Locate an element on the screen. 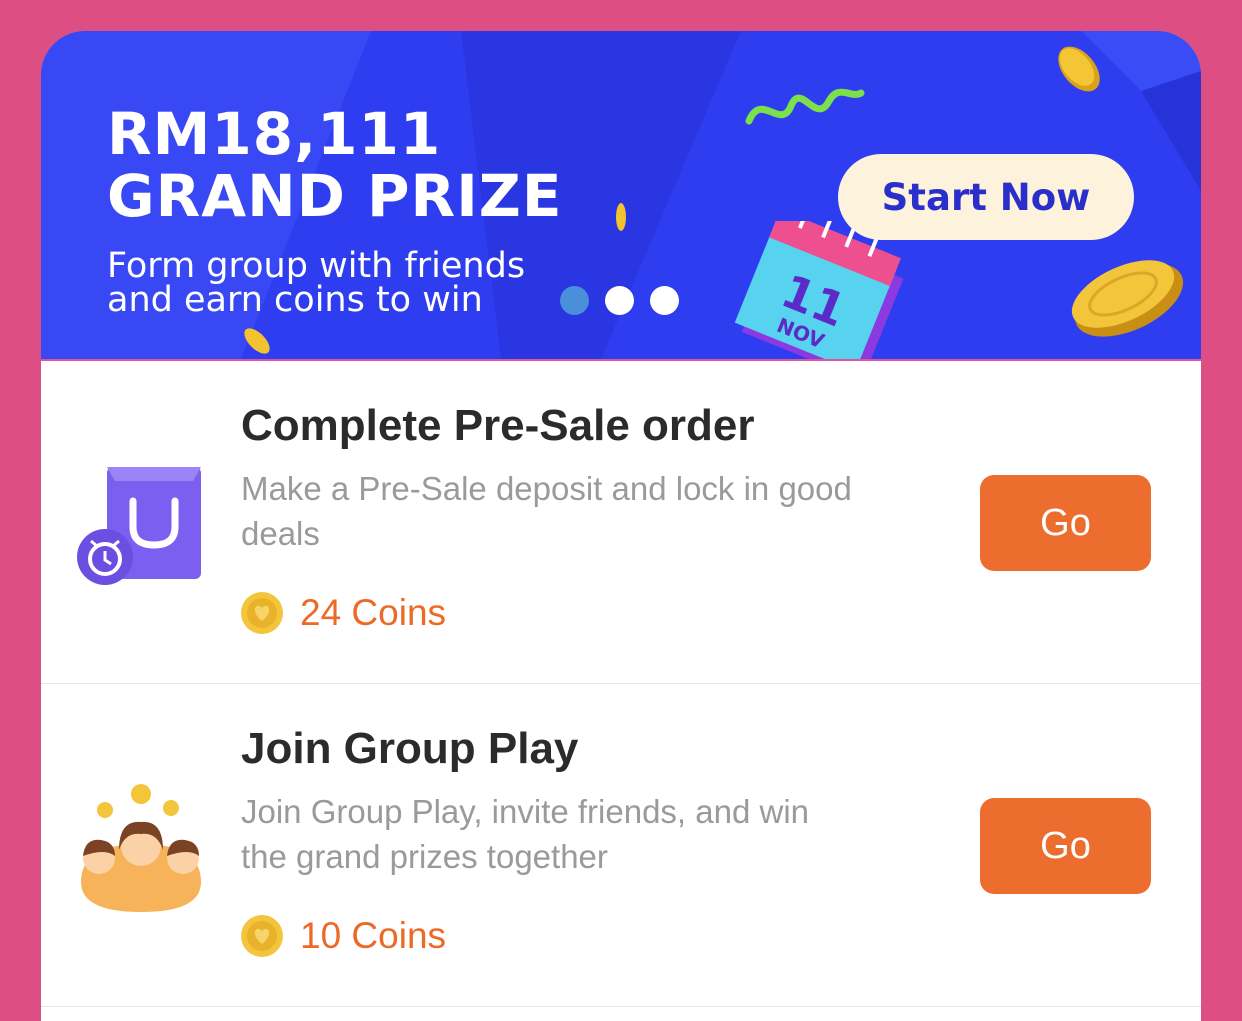 This screenshot has width=1242, height=1021. shopping-bag-alarm-icon is located at coordinates (139, 526).